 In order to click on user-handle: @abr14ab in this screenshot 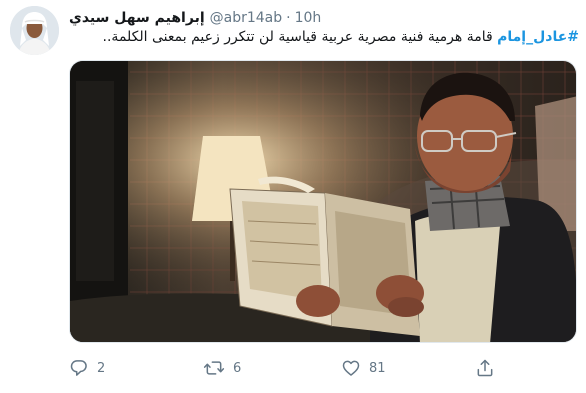, I will do `click(246, 18)`.